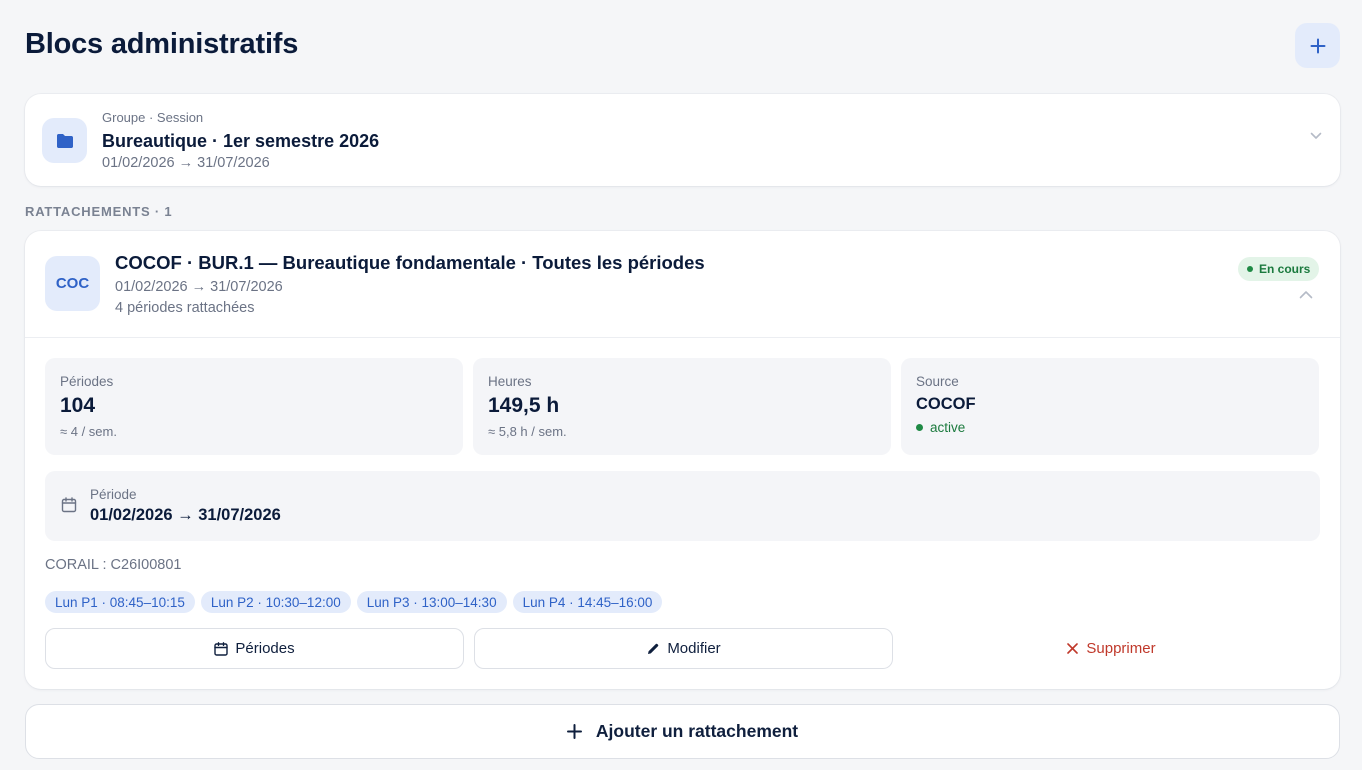 This screenshot has height=770, width=1362. What do you see at coordinates (1285, 269) in the screenshot?
I see `status-label: En cours` at bounding box center [1285, 269].